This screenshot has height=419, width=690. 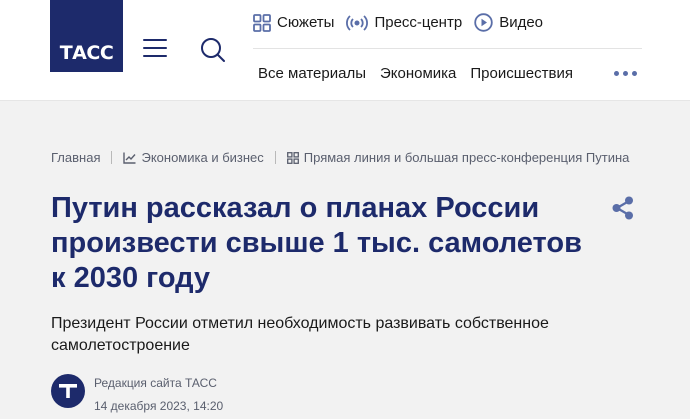 I want to click on tass-t-icon, so click(x=68, y=391).